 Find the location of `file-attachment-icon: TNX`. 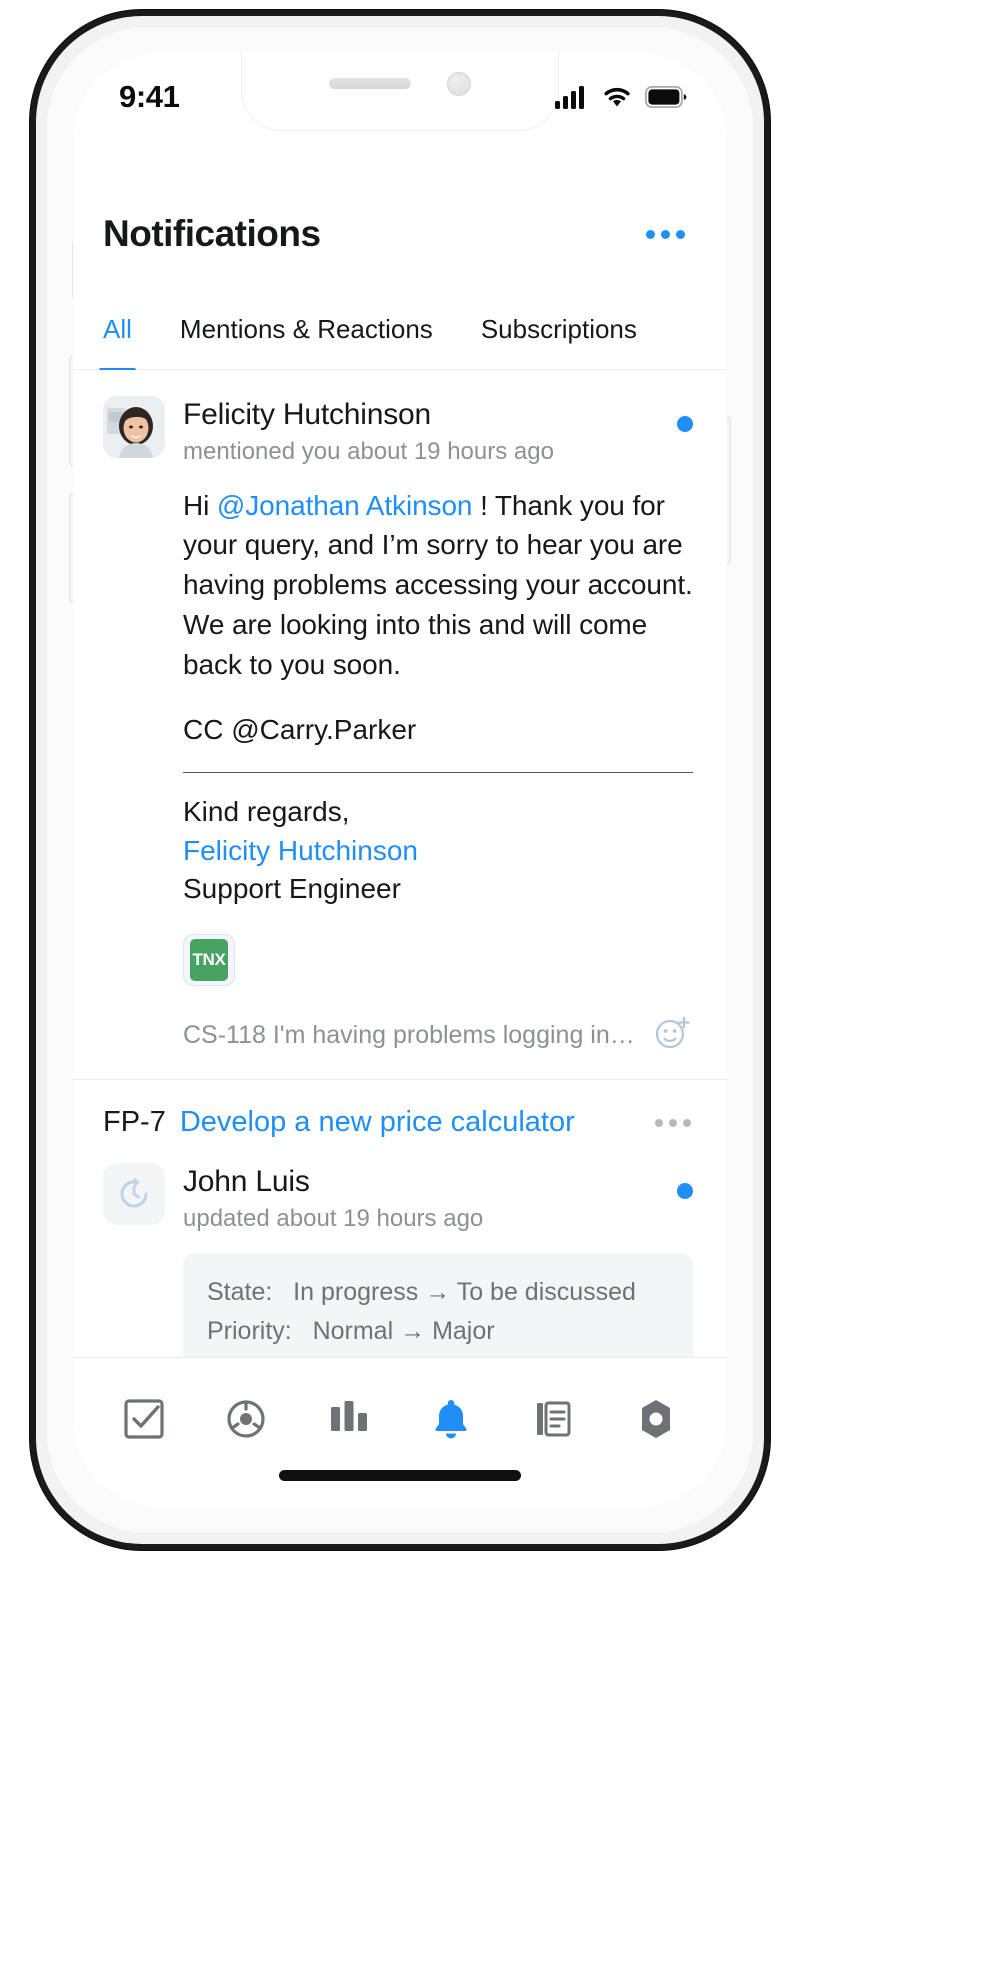

file-attachment-icon: TNX is located at coordinates (209, 960).